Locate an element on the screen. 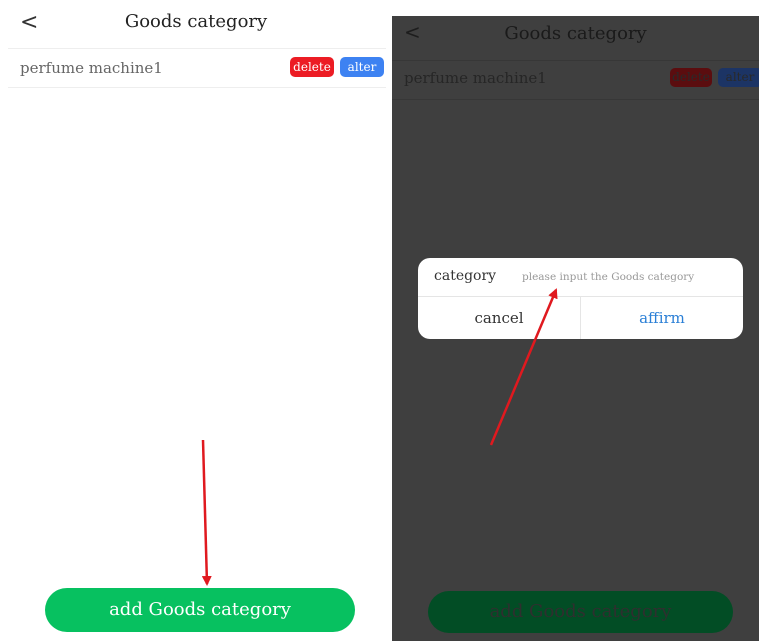 The image size is (759, 641). add-category-dialog: category cancel affirm is located at coordinates (580, 298).